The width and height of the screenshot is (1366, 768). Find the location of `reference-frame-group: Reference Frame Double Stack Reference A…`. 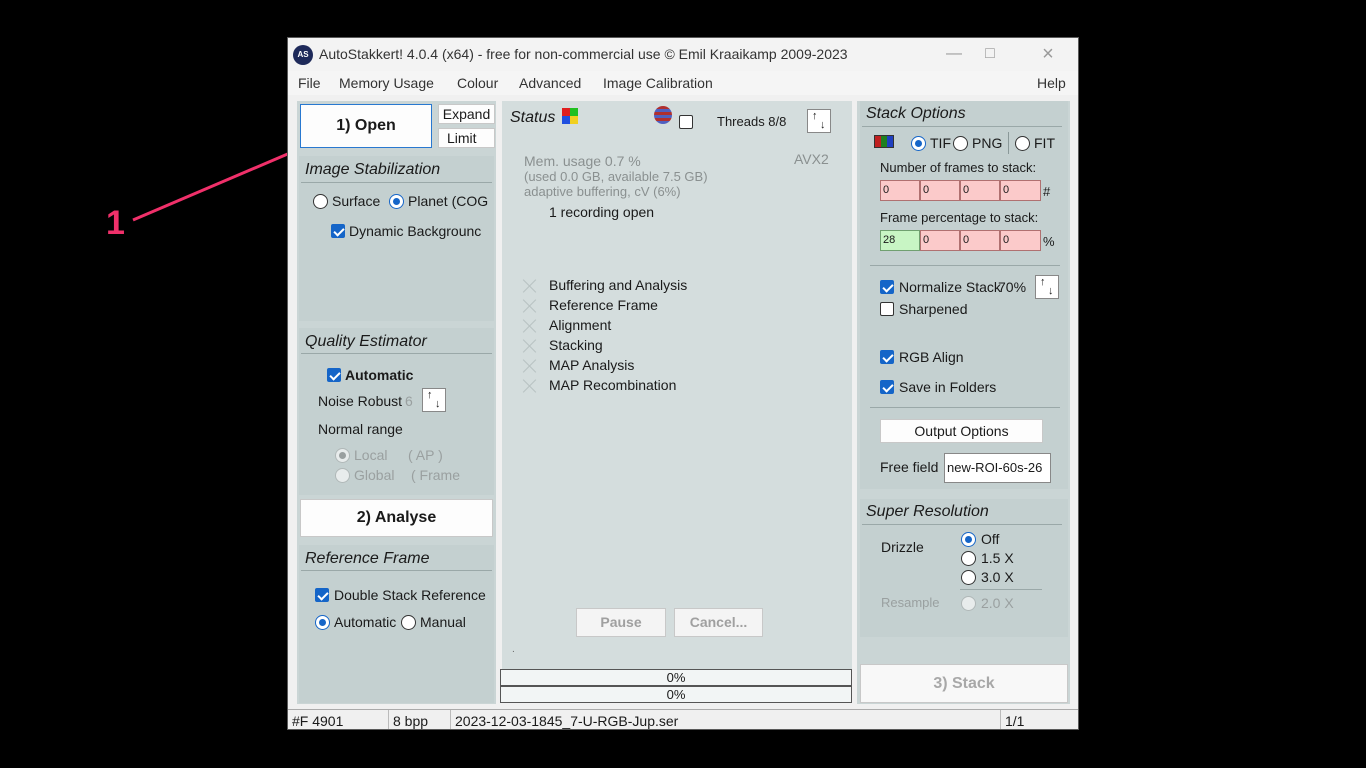

reference-frame-group: Reference Frame Double Stack Reference A… is located at coordinates (396, 624).